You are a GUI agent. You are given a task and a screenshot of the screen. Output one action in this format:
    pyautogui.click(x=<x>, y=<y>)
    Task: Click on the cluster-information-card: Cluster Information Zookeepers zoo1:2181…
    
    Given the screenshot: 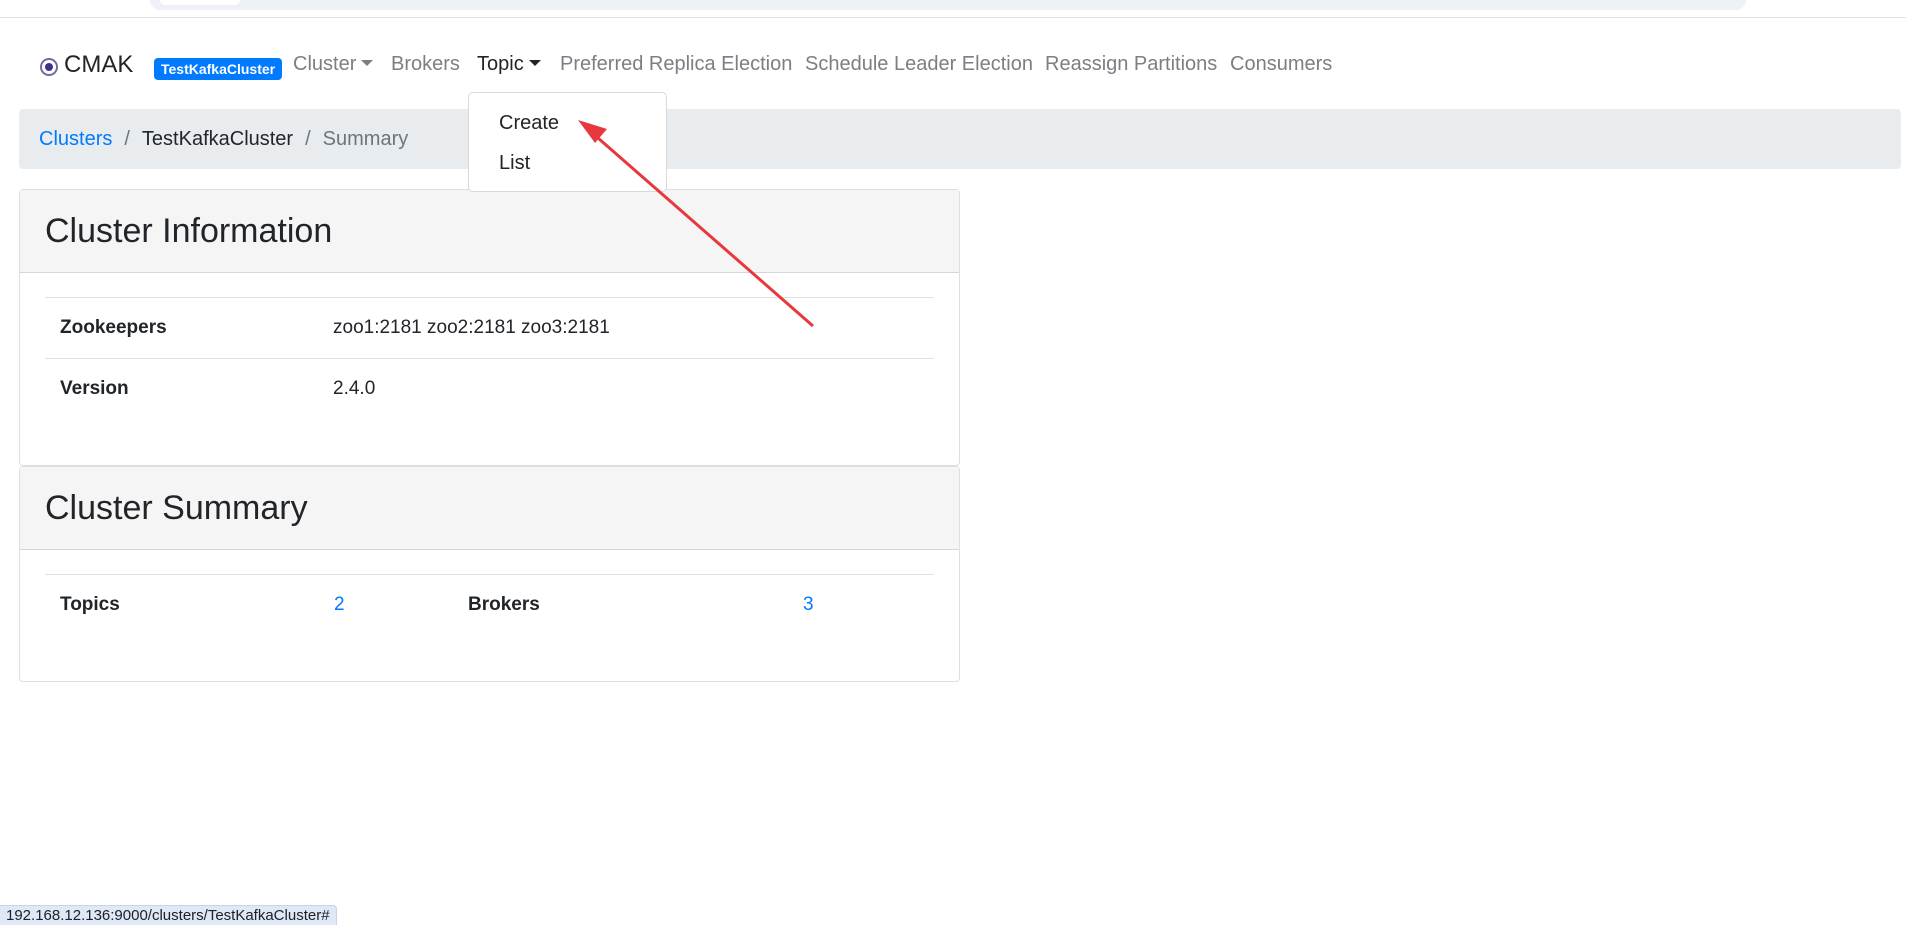 What is the action you would take?
    pyautogui.click(x=489, y=327)
    